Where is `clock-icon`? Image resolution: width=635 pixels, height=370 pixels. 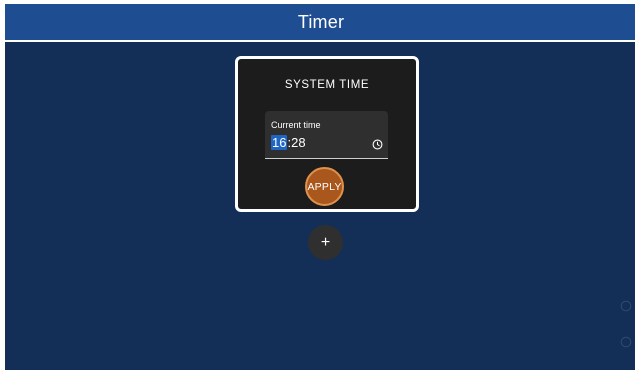 clock-icon is located at coordinates (377, 144).